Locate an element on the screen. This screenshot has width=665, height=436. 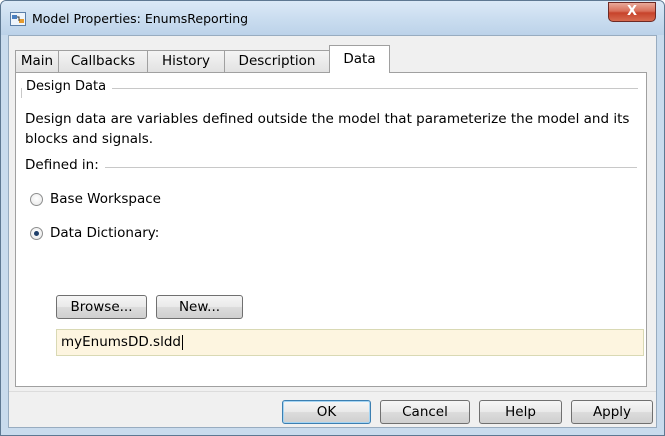
tab-main: Main is located at coordinates (37, 61).